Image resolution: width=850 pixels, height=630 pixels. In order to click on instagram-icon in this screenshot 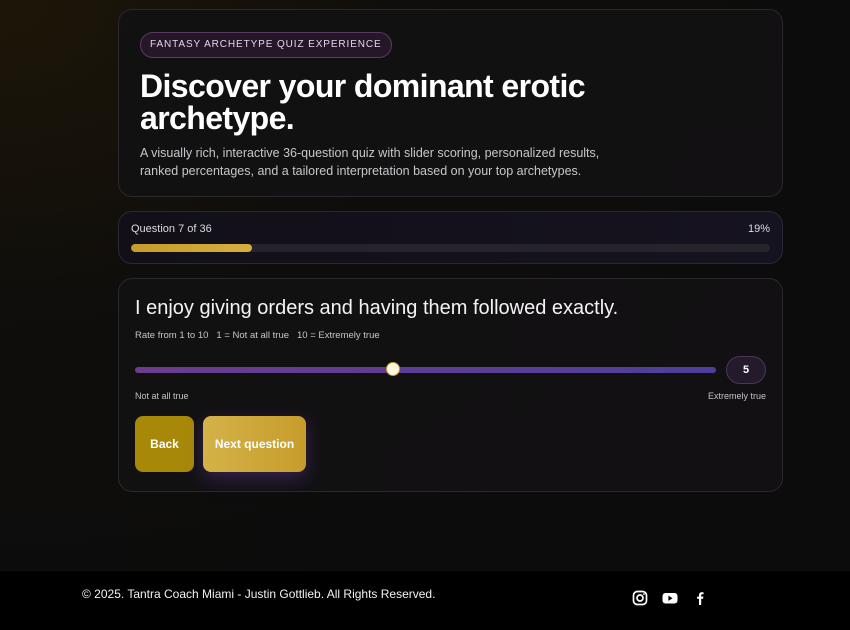, I will do `click(640, 598)`.